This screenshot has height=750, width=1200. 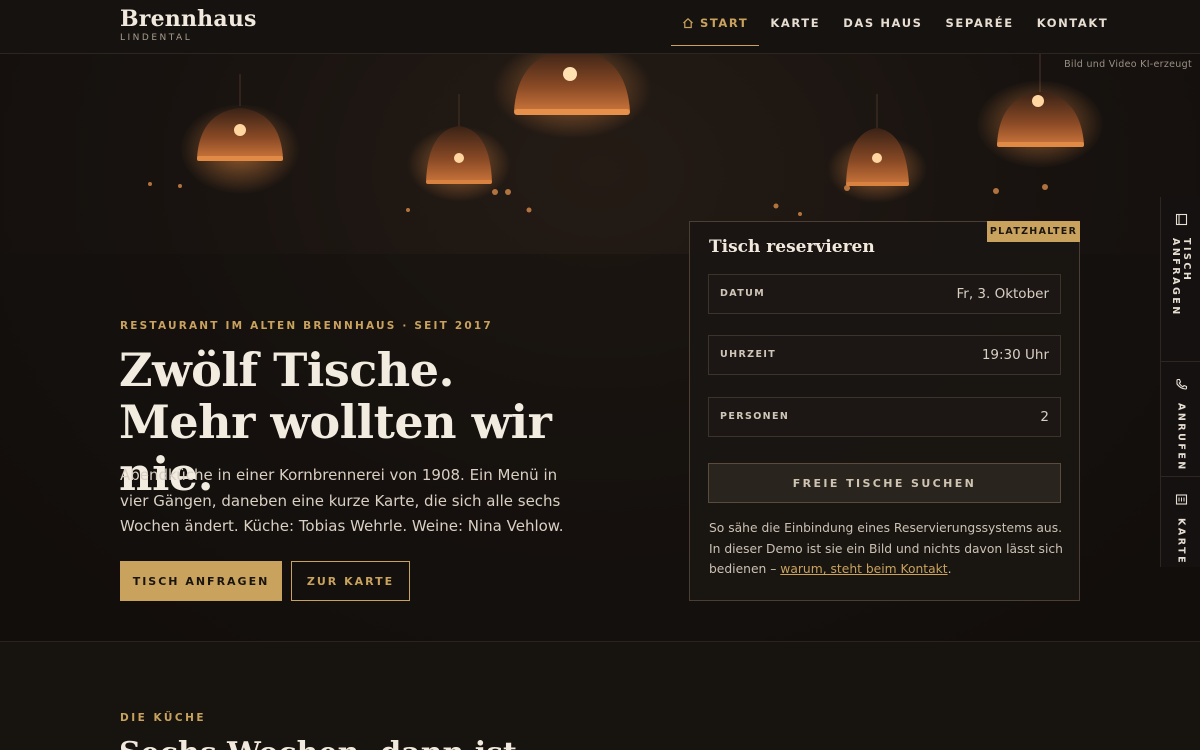 What do you see at coordinates (882, 23) in the screenshot?
I see `nav-item-das-haus: DAS HAUS` at bounding box center [882, 23].